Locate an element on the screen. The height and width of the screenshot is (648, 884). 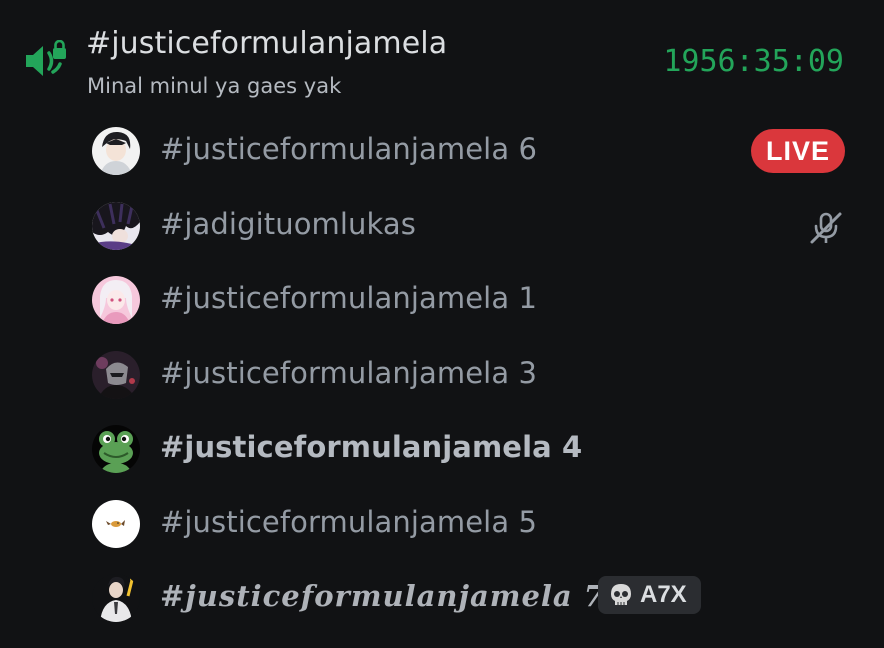
voice-user-row: #justiceformulanjamela 5 is located at coordinates (442, 525).